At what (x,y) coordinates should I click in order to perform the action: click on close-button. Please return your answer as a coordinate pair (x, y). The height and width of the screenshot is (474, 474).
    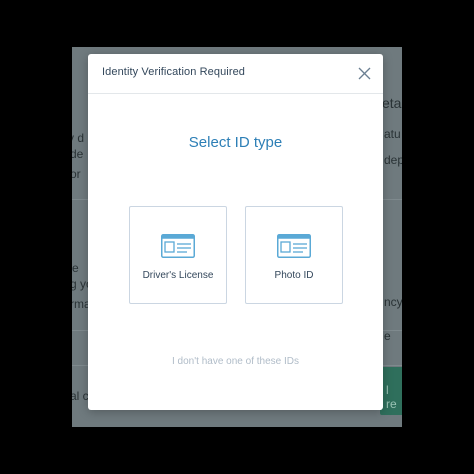
    Looking at the image, I should click on (364, 73).